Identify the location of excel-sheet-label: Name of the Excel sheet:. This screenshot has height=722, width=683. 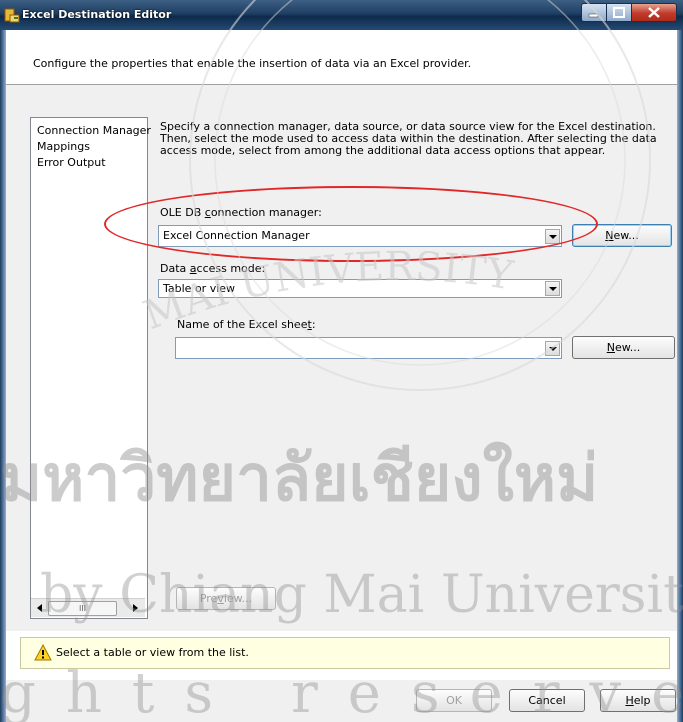
(246, 324).